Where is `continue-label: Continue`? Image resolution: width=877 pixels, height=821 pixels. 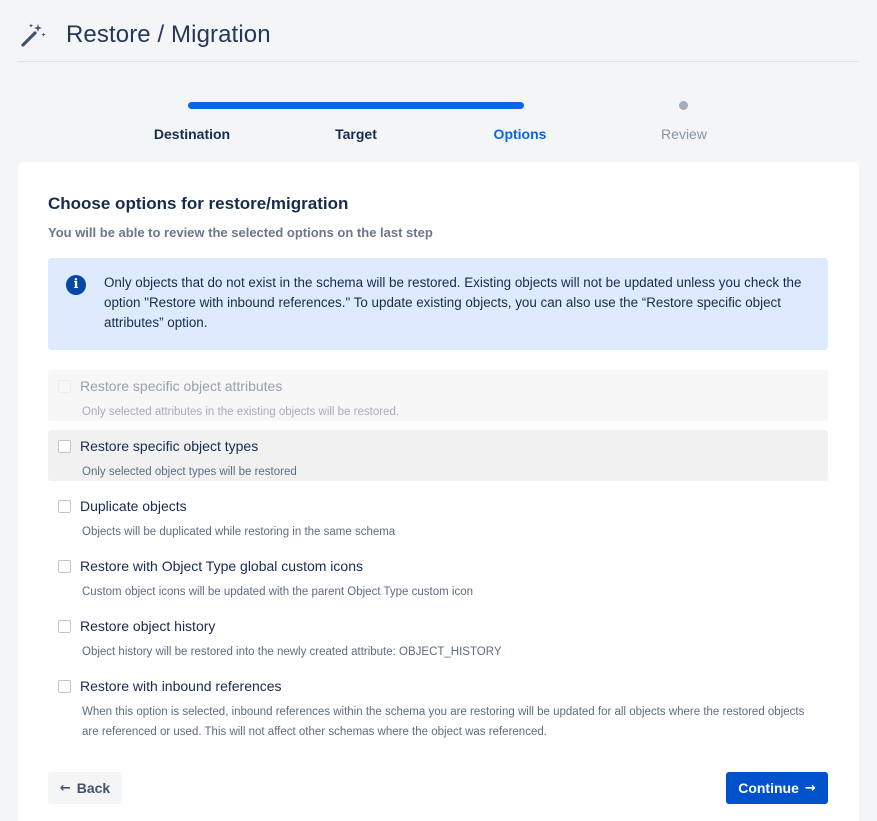
continue-label: Continue is located at coordinates (768, 788).